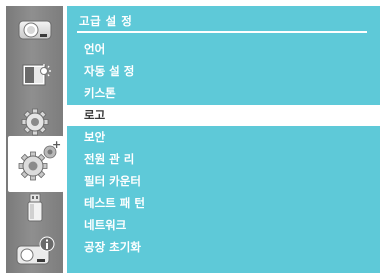  Describe the element at coordinates (95, 115) in the screenshot. I see `menu-item-label: 로고` at that location.